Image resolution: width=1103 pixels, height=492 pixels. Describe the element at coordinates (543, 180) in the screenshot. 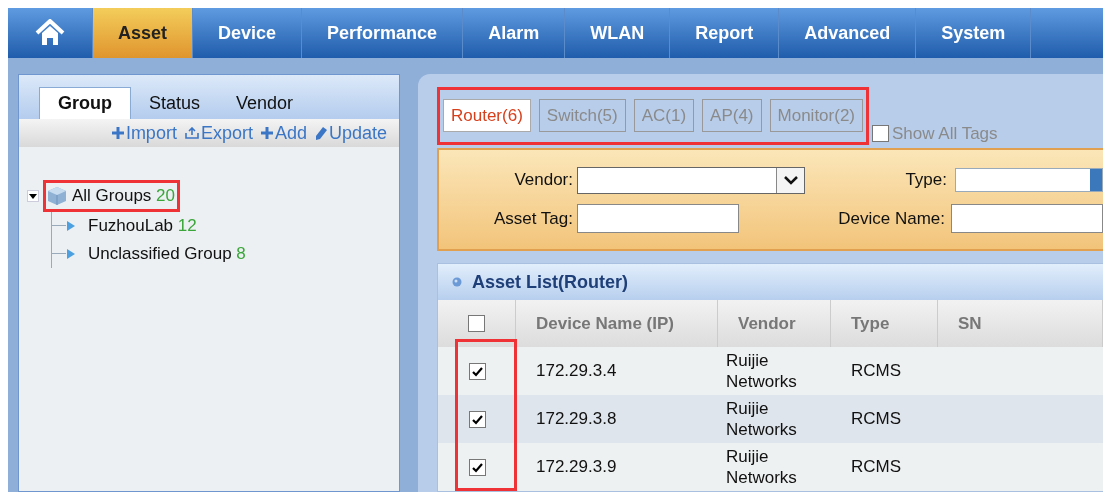

I see `field-label: Vendor:` at that location.